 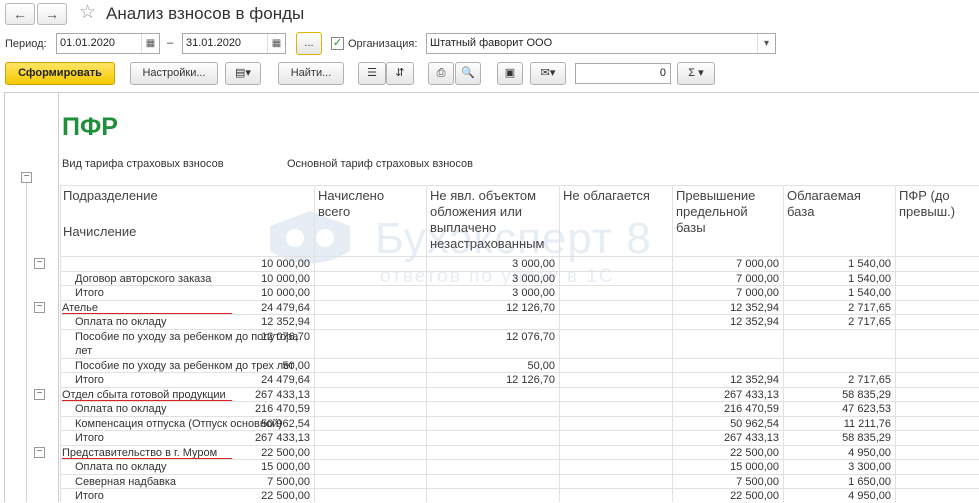 I want to click on row-total-value: 7 500,00, so click(x=288, y=482).